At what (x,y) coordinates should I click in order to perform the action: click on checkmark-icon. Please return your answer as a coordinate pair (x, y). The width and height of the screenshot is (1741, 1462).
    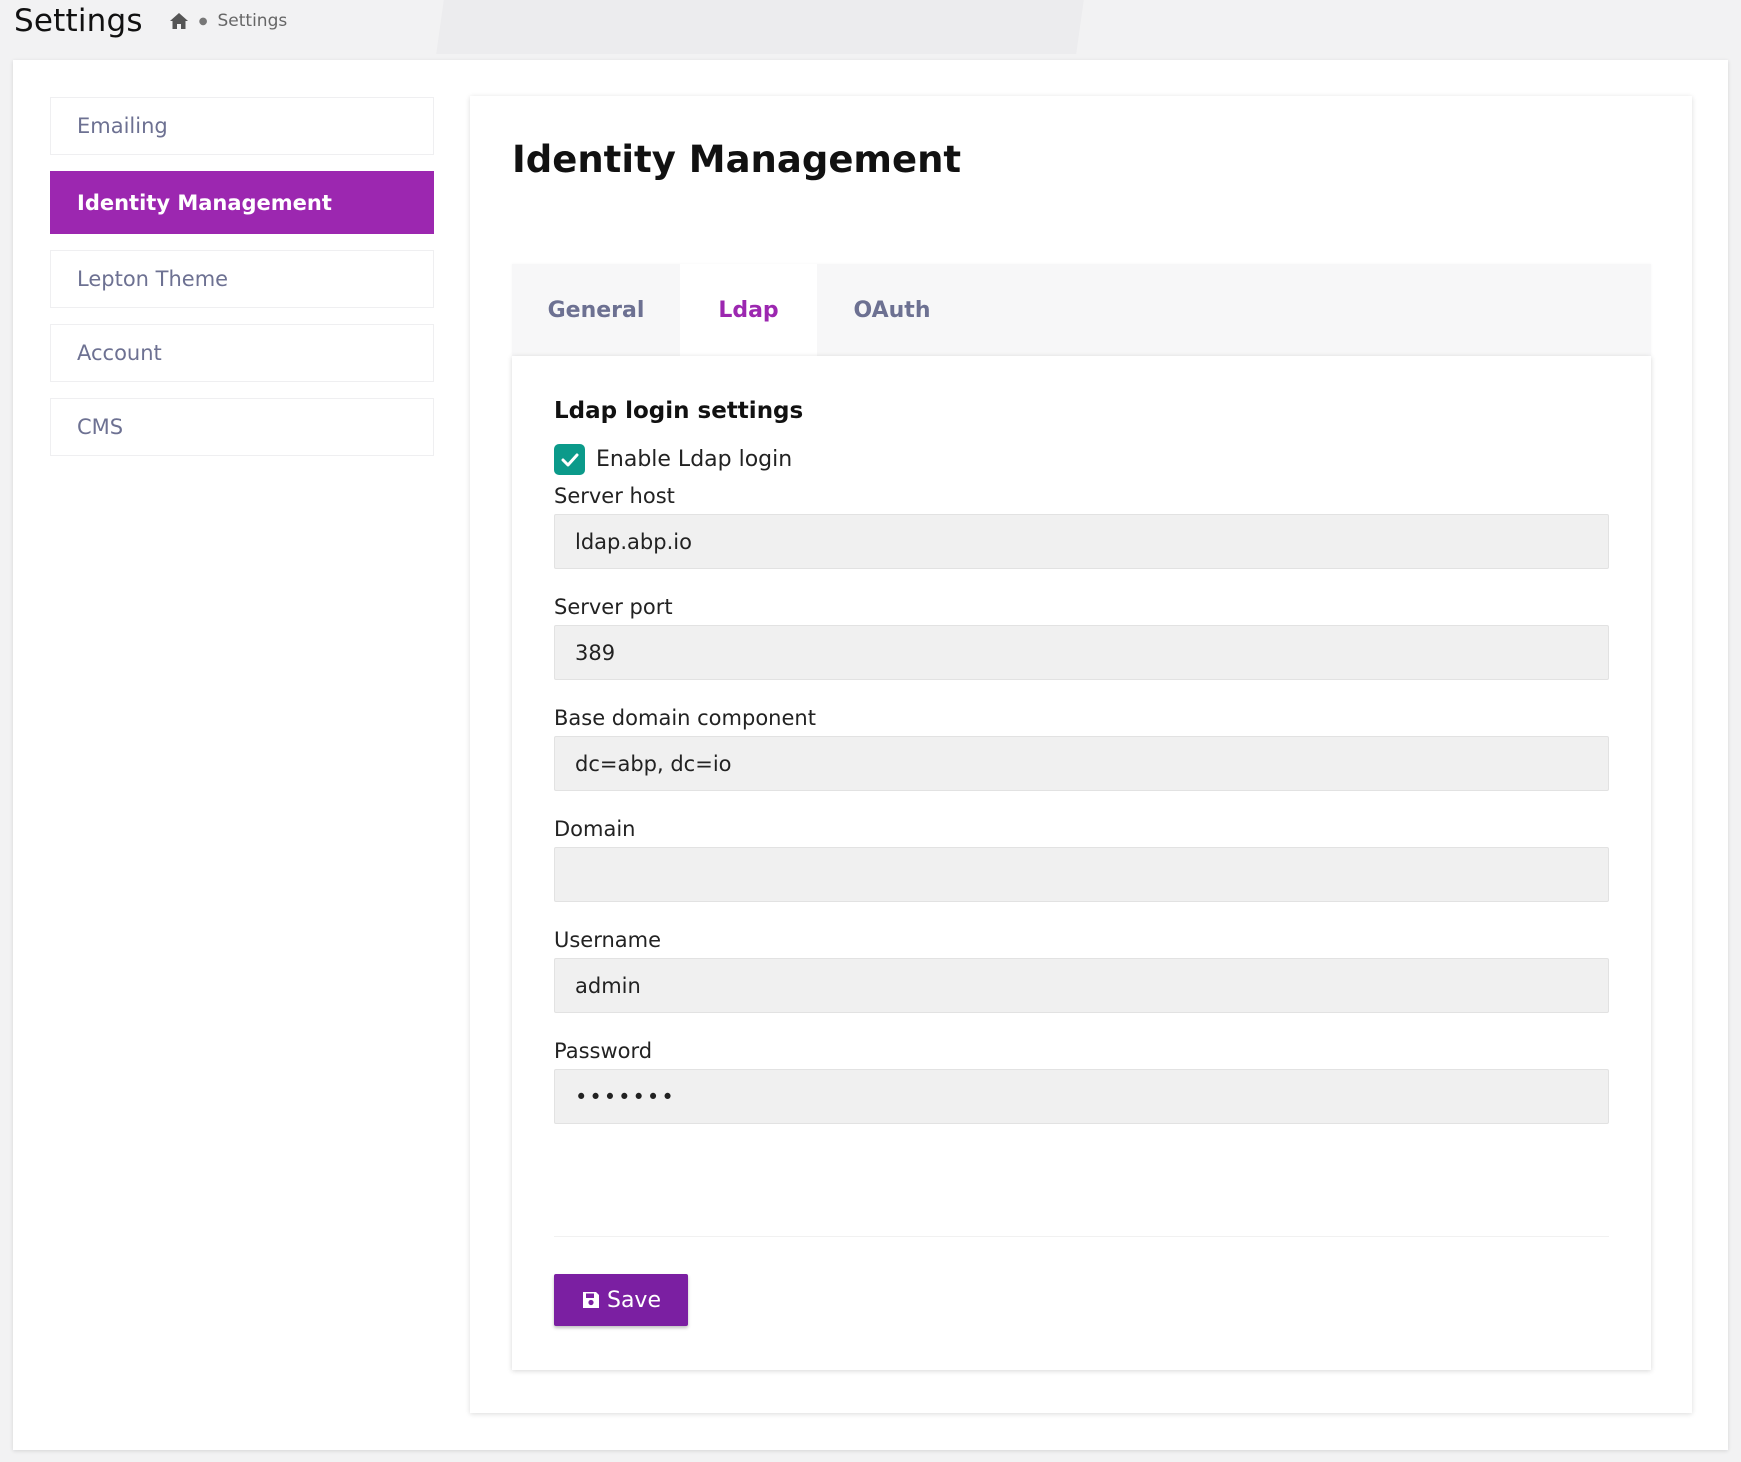
    Looking at the image, I should click on (569, 459).